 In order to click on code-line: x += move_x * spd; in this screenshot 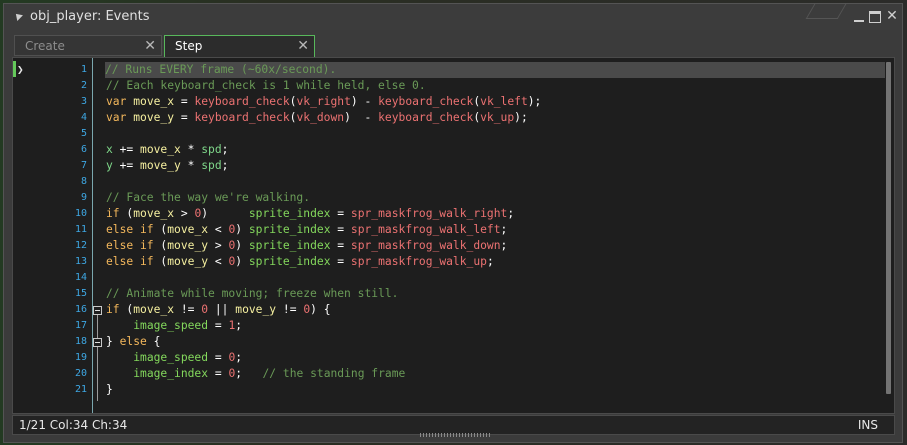, I will do `click(167, 150)`.